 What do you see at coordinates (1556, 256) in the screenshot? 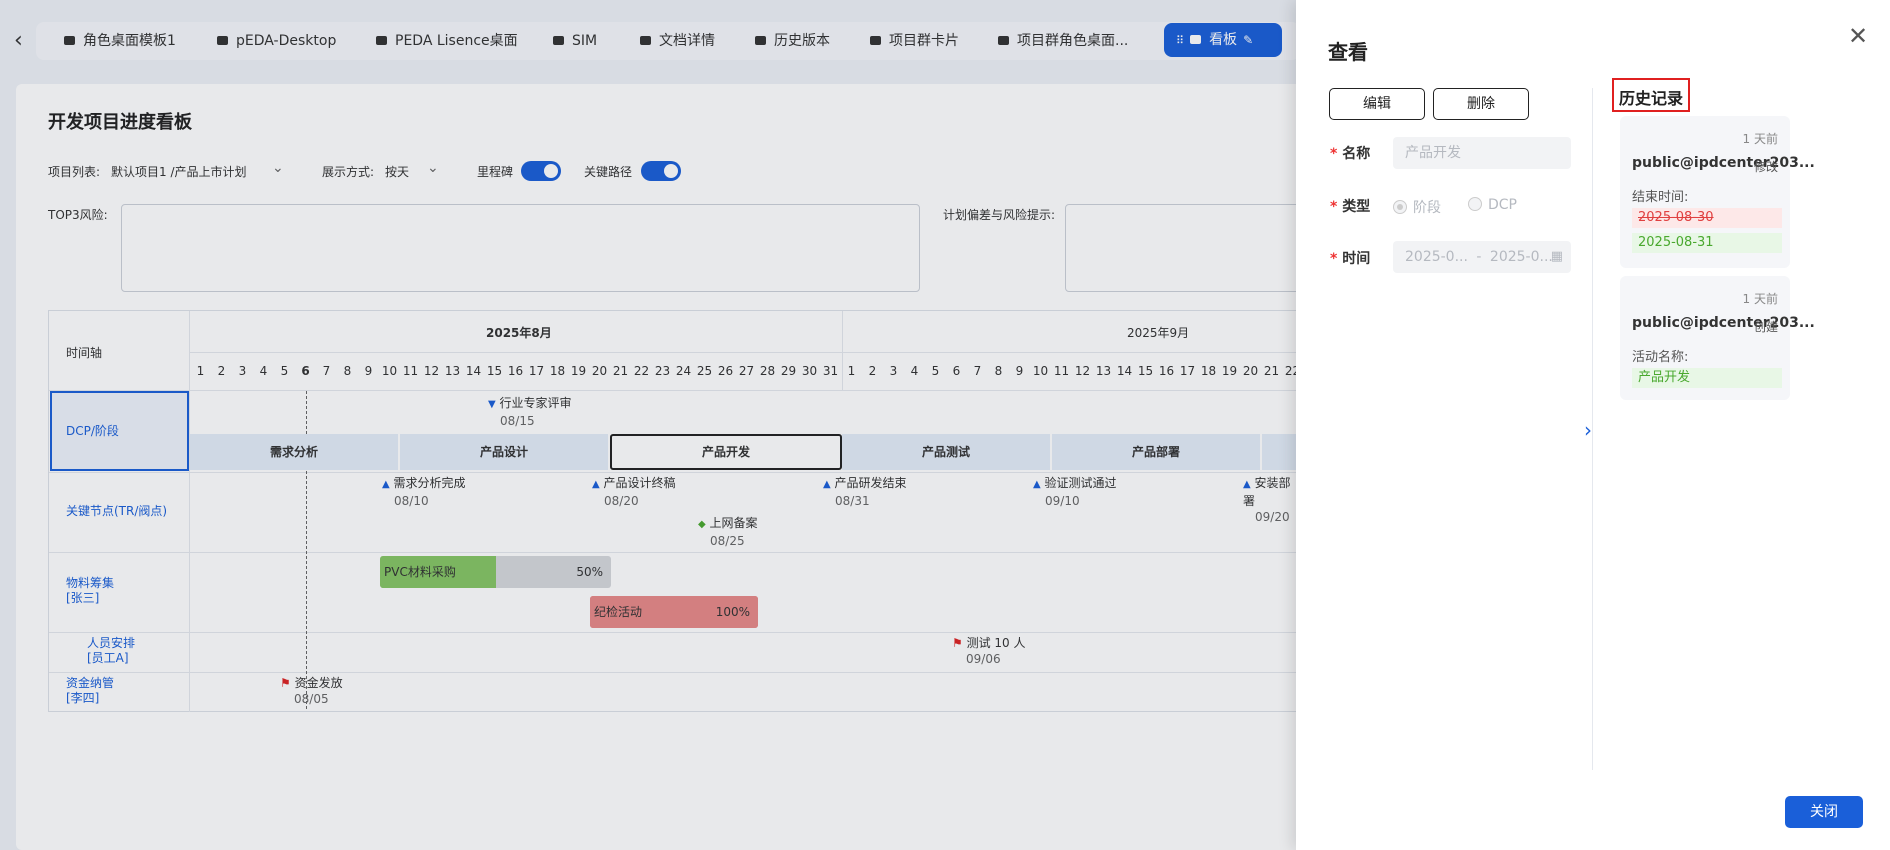
I see `calendar-icon: ▦` at bounding box center [1556, 256].